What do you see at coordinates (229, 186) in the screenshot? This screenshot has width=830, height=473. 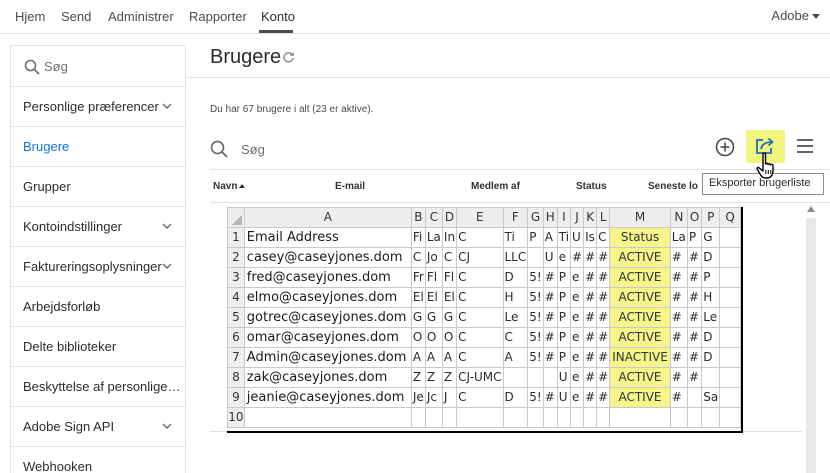 I see `column-header-name: Navn` at bounding box center [229, 186].